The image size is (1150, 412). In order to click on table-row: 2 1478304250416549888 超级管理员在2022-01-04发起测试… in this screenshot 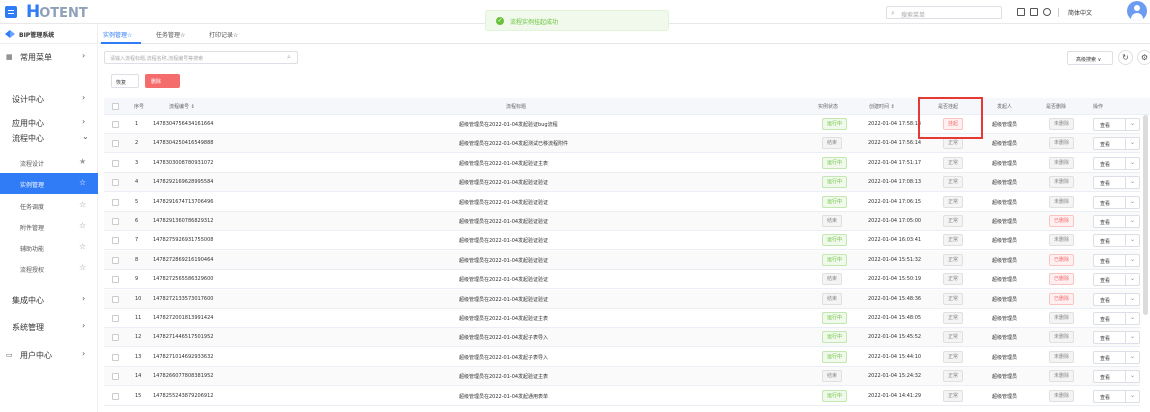, I will do `click(622, 144)`.